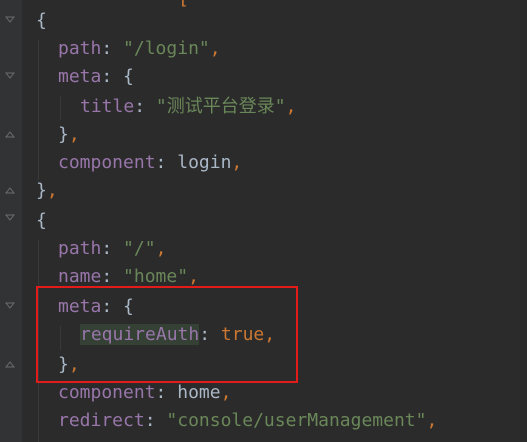  What do you see at coordinates (248, 420) in the screenshot?
I see `code-line: redirect: "console/userManagement",` at bounding box center [248, 420].